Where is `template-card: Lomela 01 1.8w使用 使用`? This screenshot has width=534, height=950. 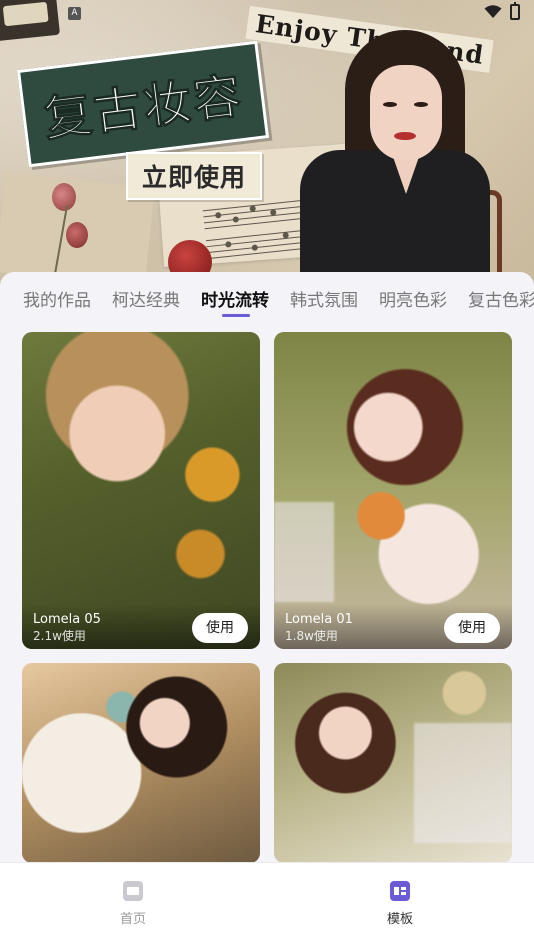
template-card: Lomela 01 1.8w使用 使用 is located at coordinates (393, 490).